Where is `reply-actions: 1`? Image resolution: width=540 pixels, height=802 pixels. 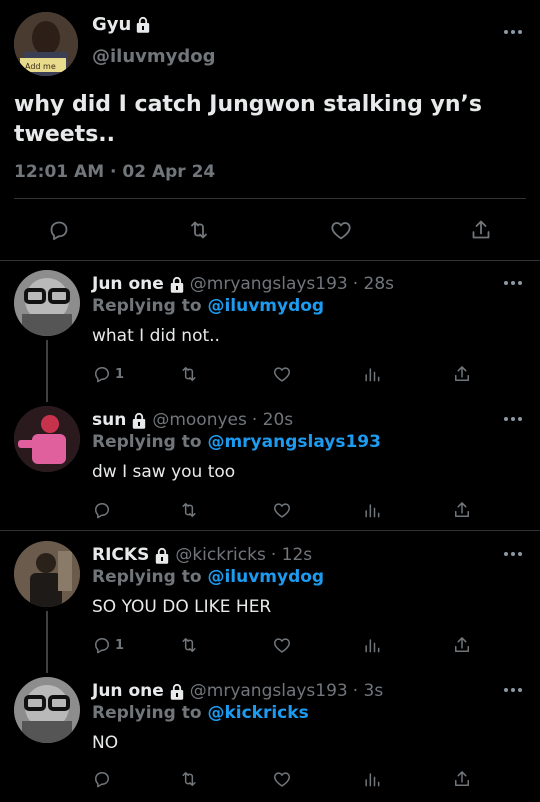 reply-actions: 1 is located at coordinates (282, 374).